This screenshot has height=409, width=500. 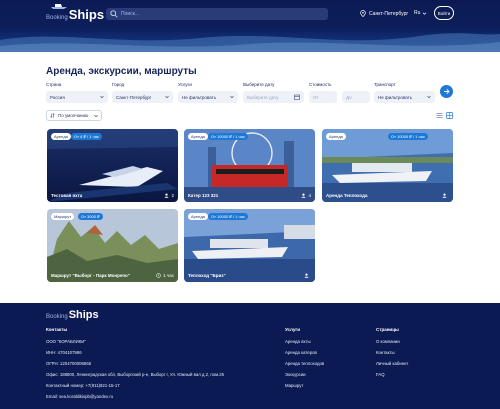 I want to click on filter-city-select: Санкт-Петербург, so click(x=142, y=97).